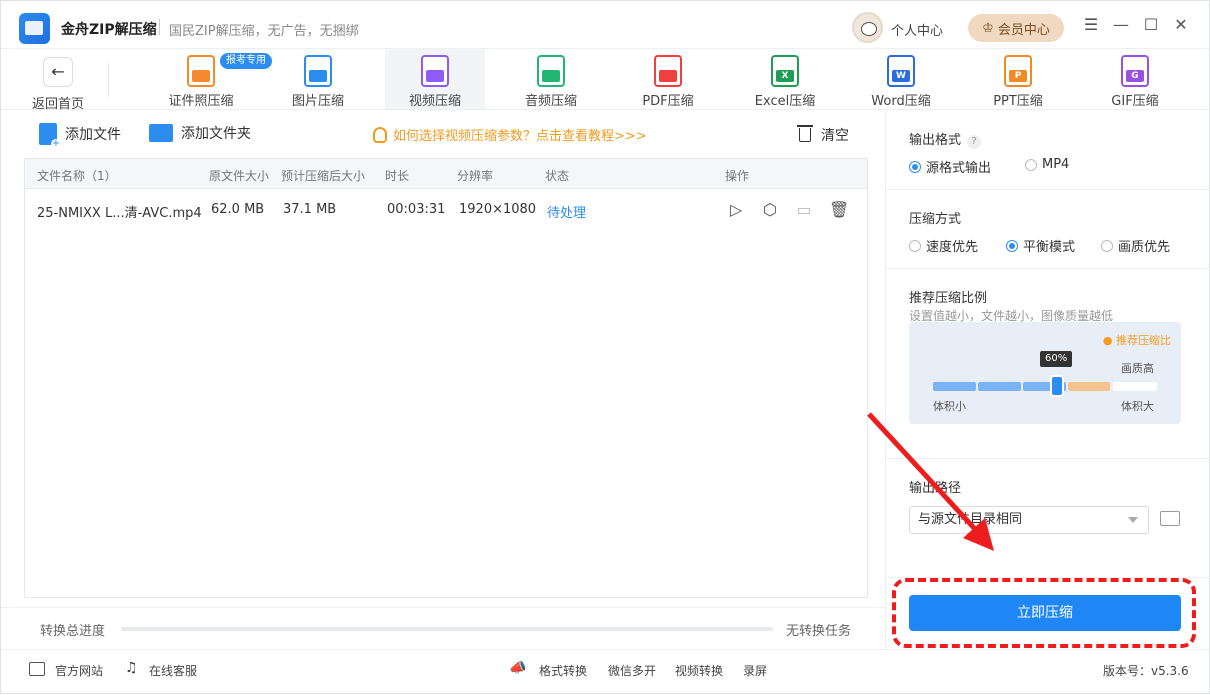  Describe the element at coordinates (785, 79) in the screenshot. I see `tool-5: X Excel压缩` at that location.